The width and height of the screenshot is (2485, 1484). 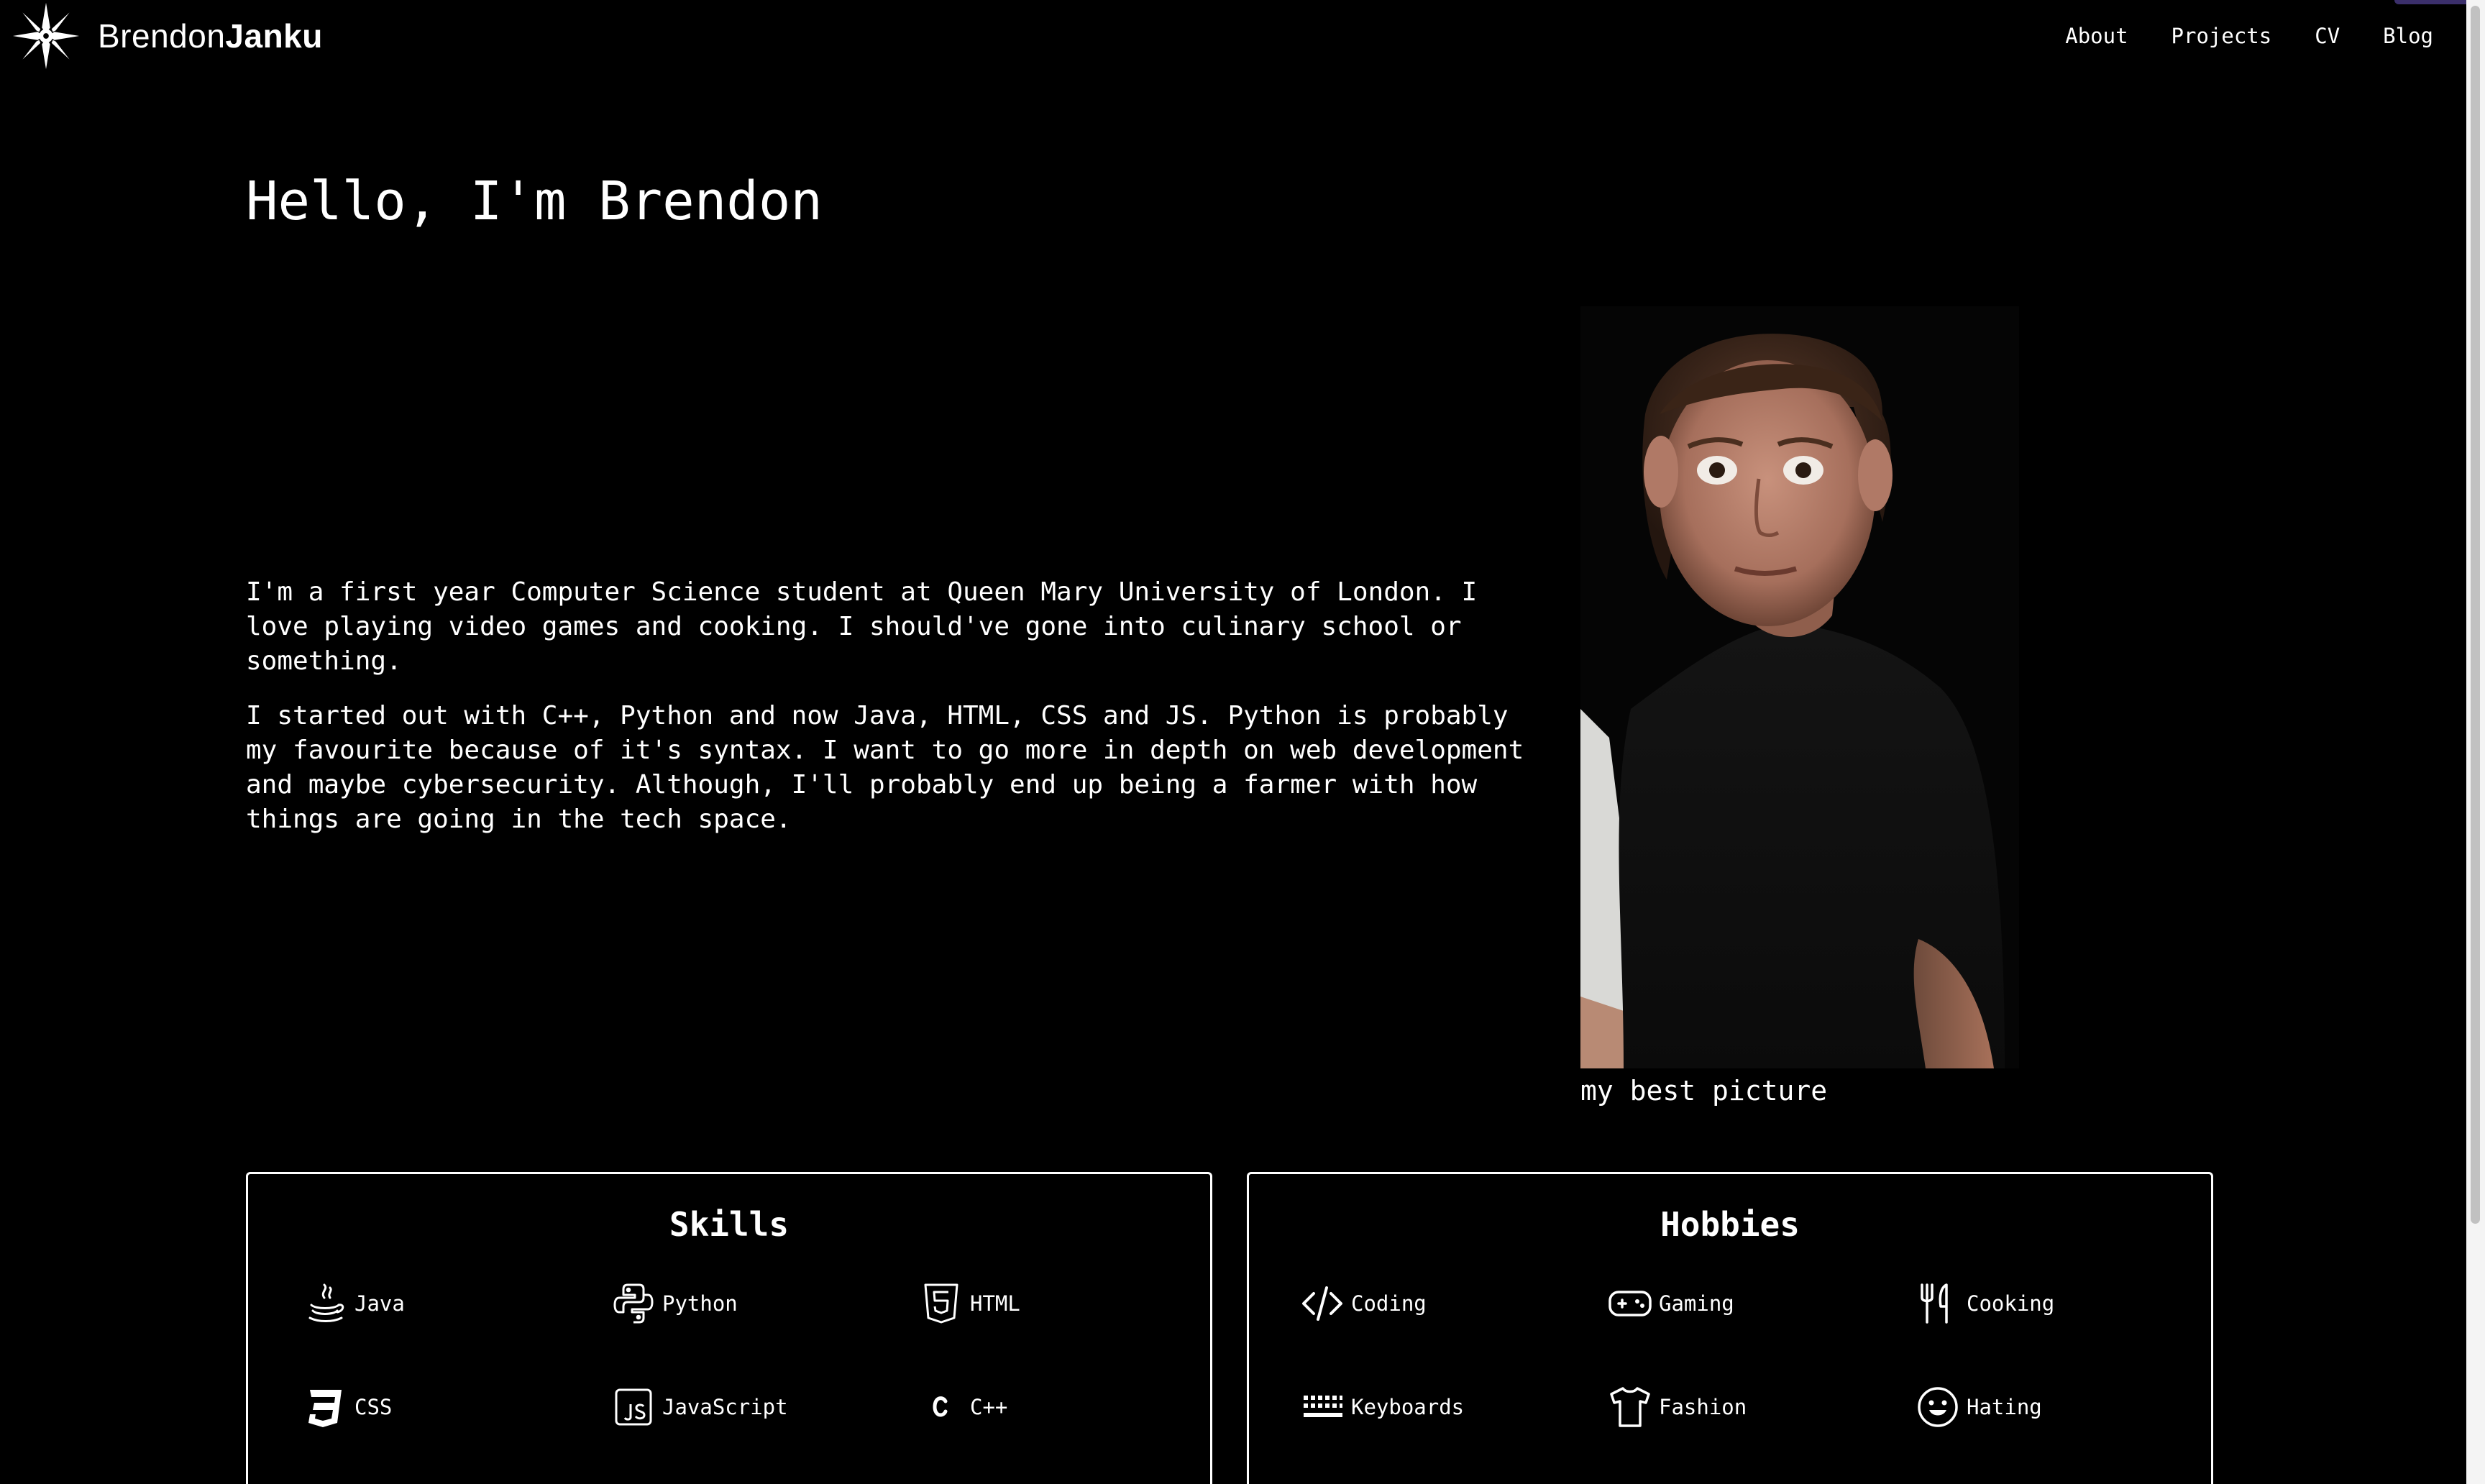 What do you see at coordinates (969, 1303) in the screenshot?
I see `skill-html: HTML` at bounding box center [969, 1303].